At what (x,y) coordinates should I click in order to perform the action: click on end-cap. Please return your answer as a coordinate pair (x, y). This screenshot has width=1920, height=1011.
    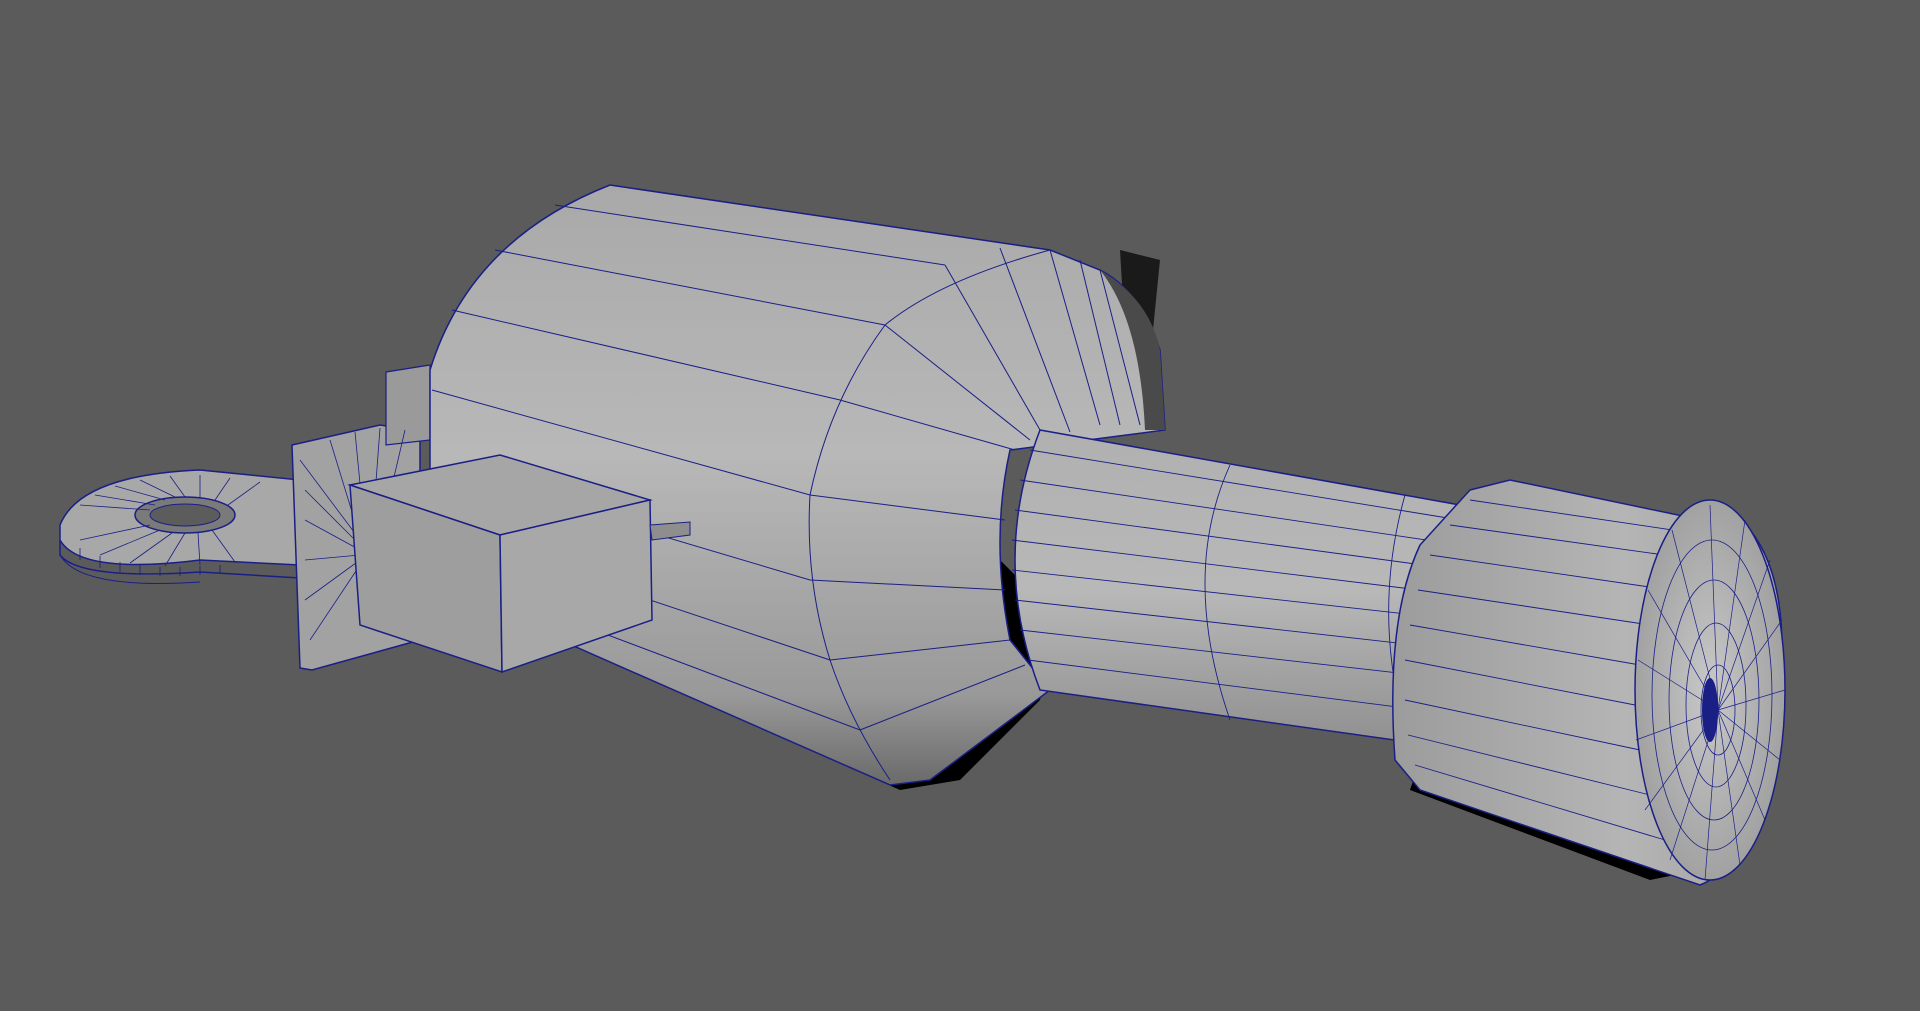
    Looking at the image, I should click on (1589, 682).